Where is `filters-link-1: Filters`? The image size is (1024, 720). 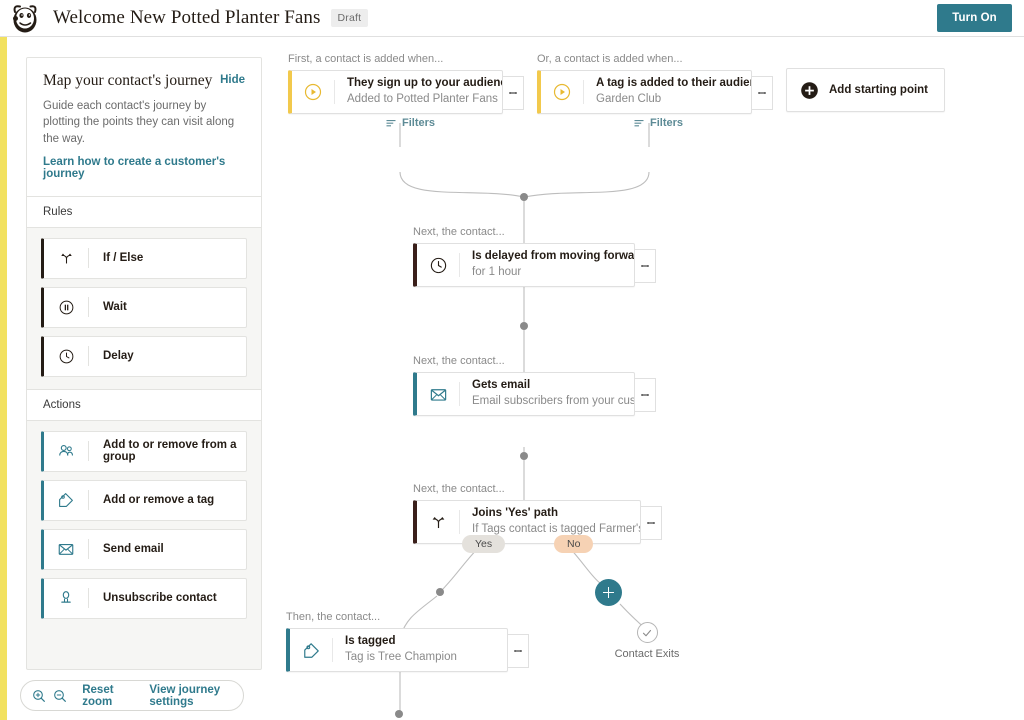 filters-link-1: Filters is located at coordinates (410, 123).